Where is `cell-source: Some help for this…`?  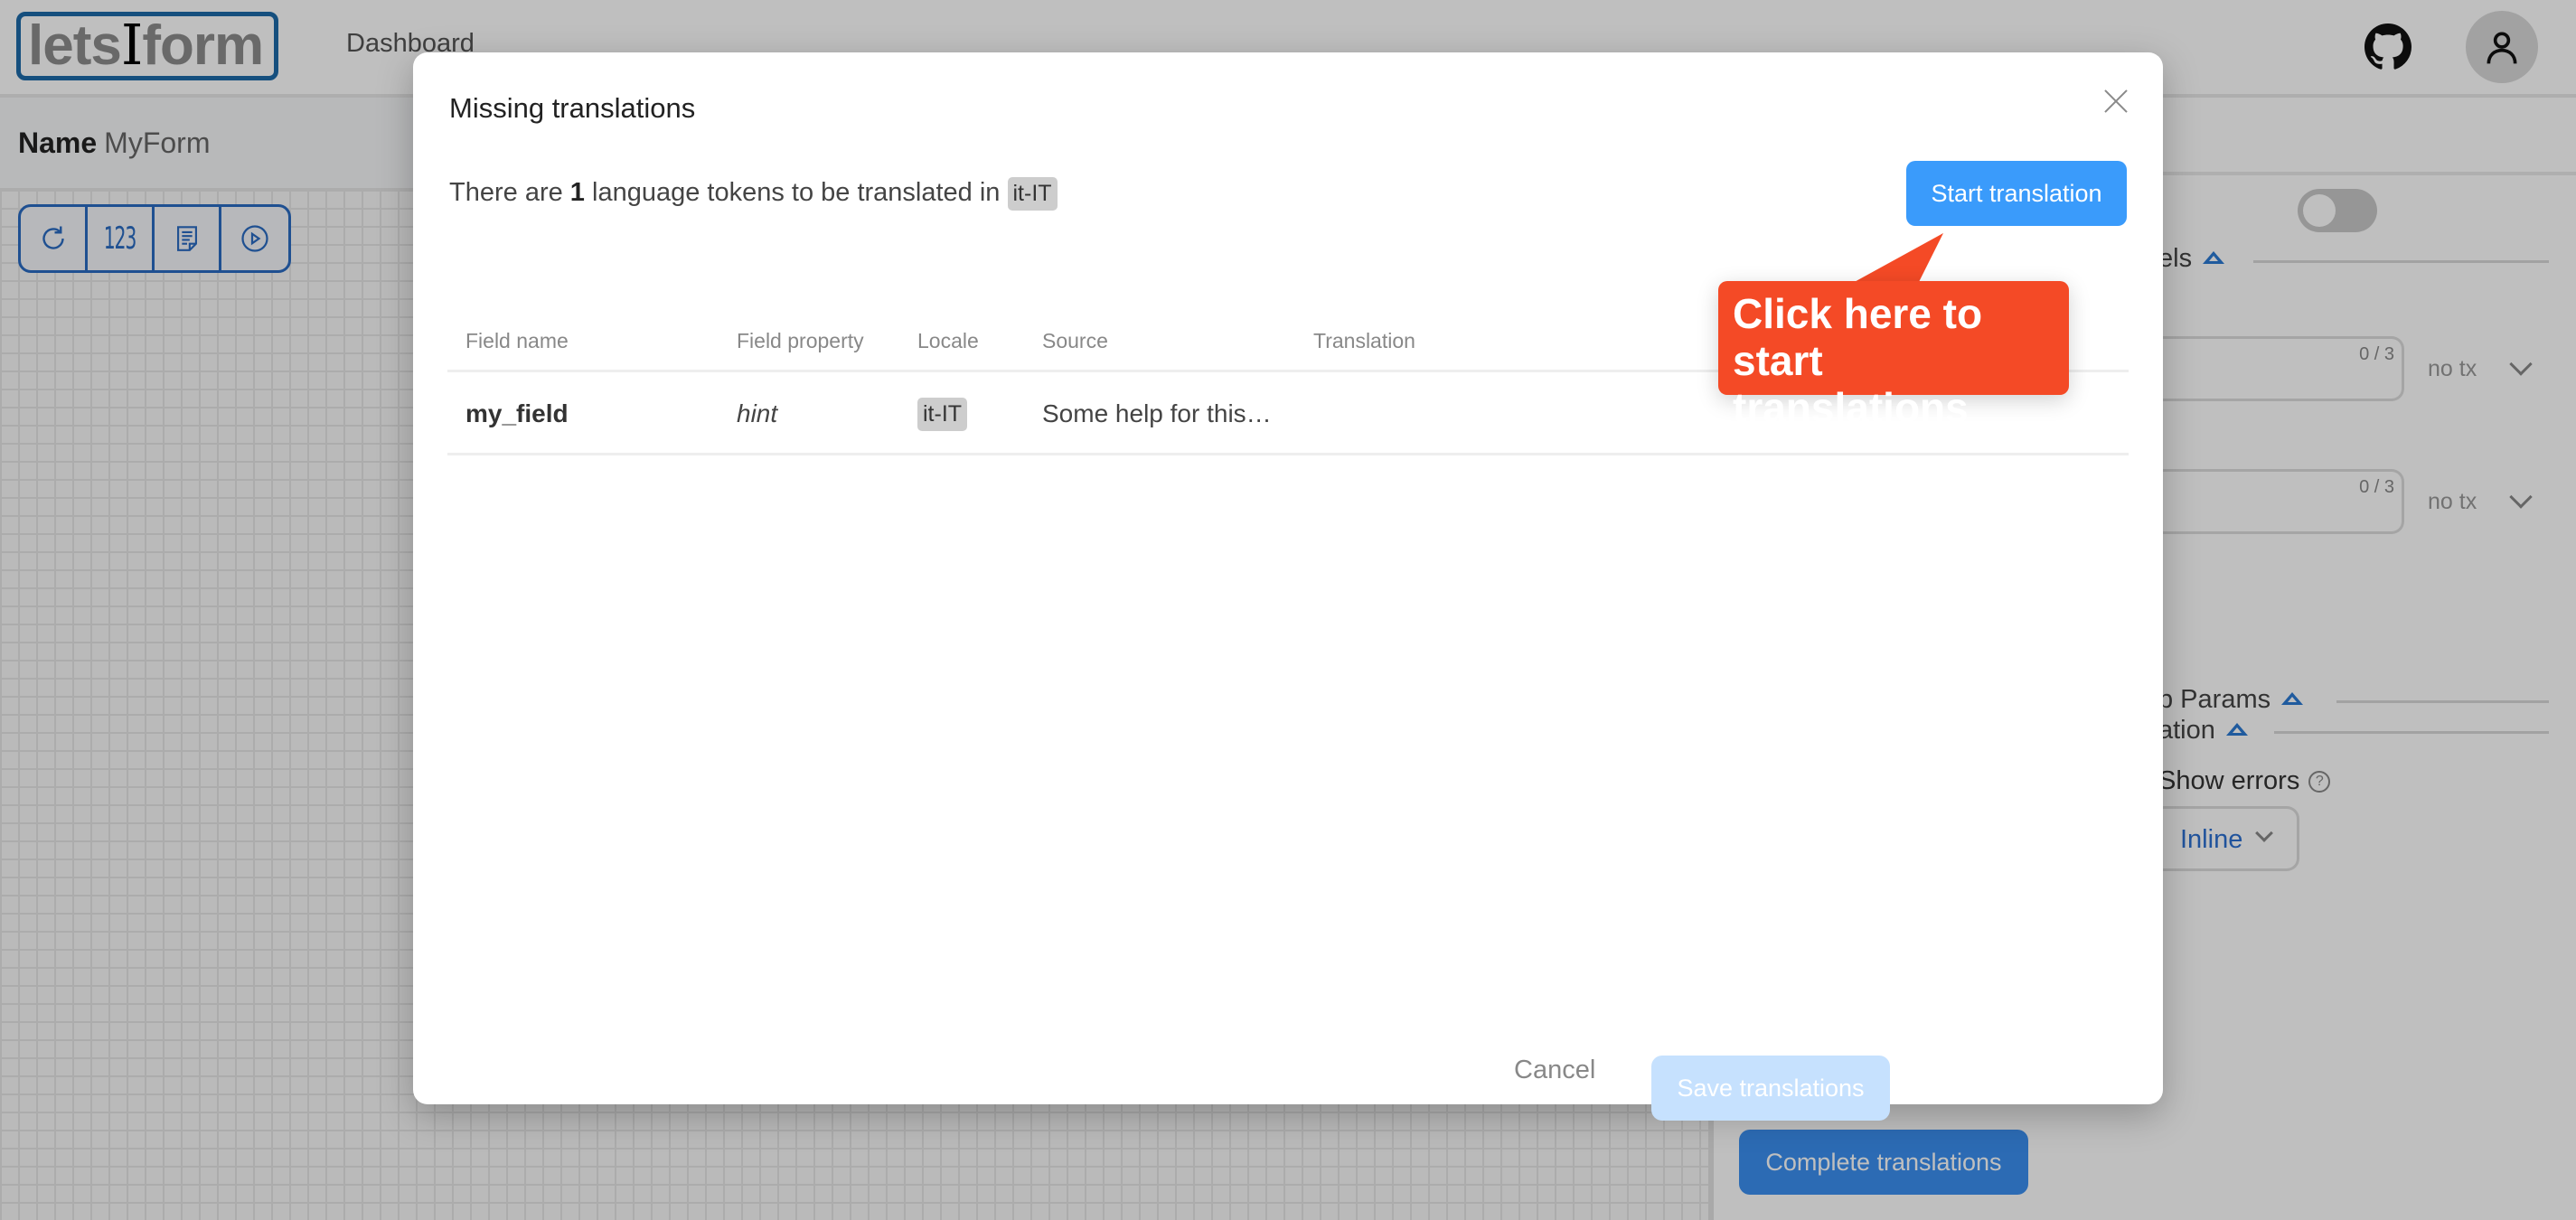
cell-source: Some help for this… is located at coordinates (1157, 413).